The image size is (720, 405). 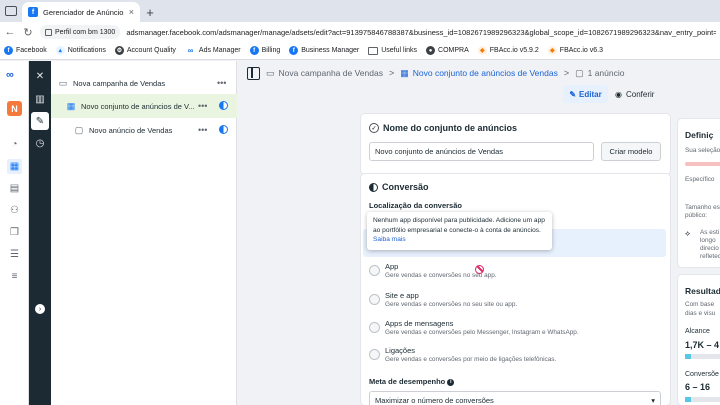 I want to click on new-tab-button: +, so click(x=150, y=12).